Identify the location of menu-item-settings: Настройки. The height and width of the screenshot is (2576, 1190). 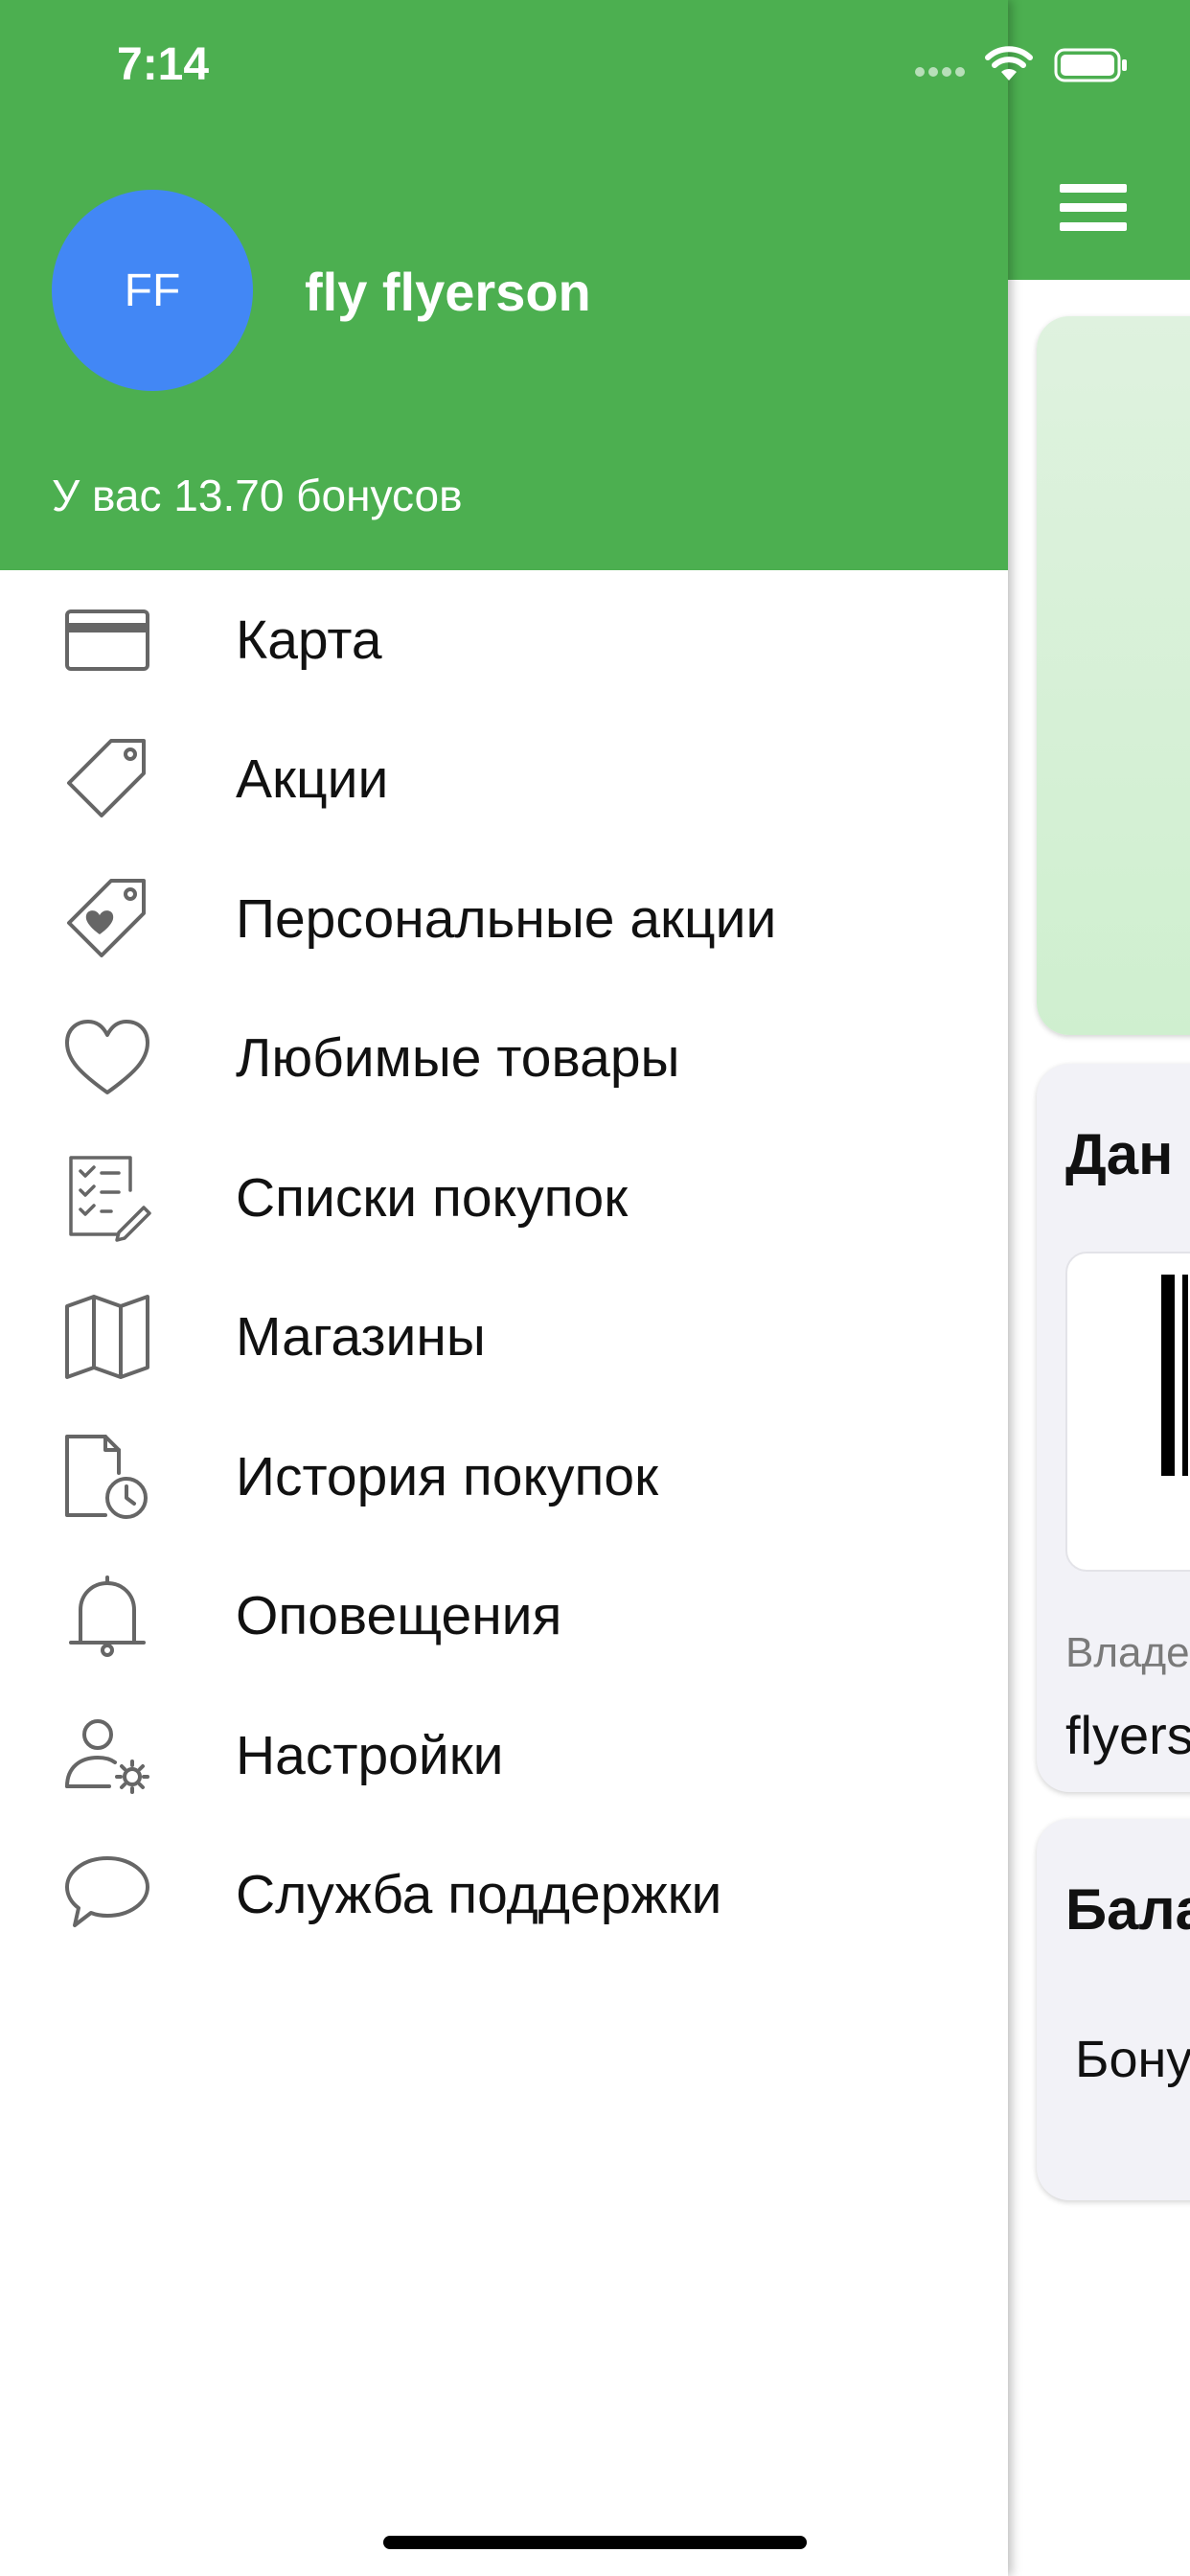
(504, 1756).